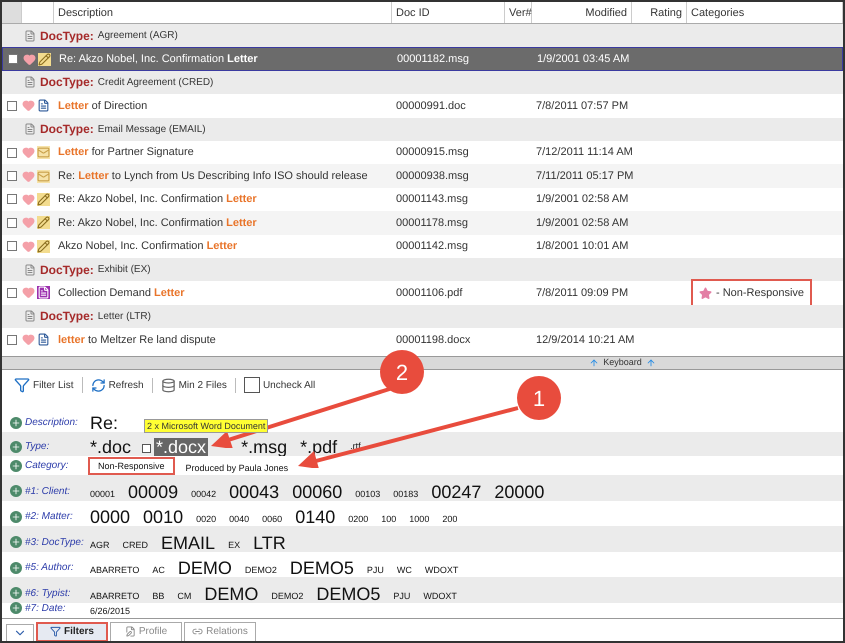 The width and height of the screenshot is (845, 643). Describe the element at coordinates (203, 495) in the screenshot. I see `filter-tag: 00042` at that location.